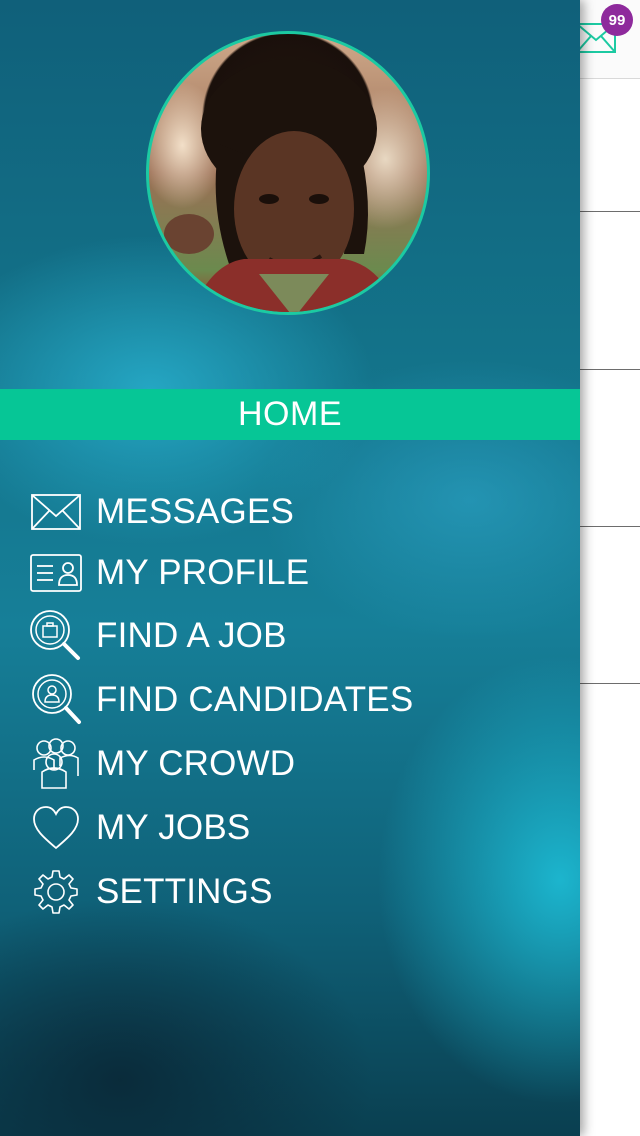  Describe the element at coordinates (56, 636) in the screenshot. I see `search-briefcase-icon` at that location.